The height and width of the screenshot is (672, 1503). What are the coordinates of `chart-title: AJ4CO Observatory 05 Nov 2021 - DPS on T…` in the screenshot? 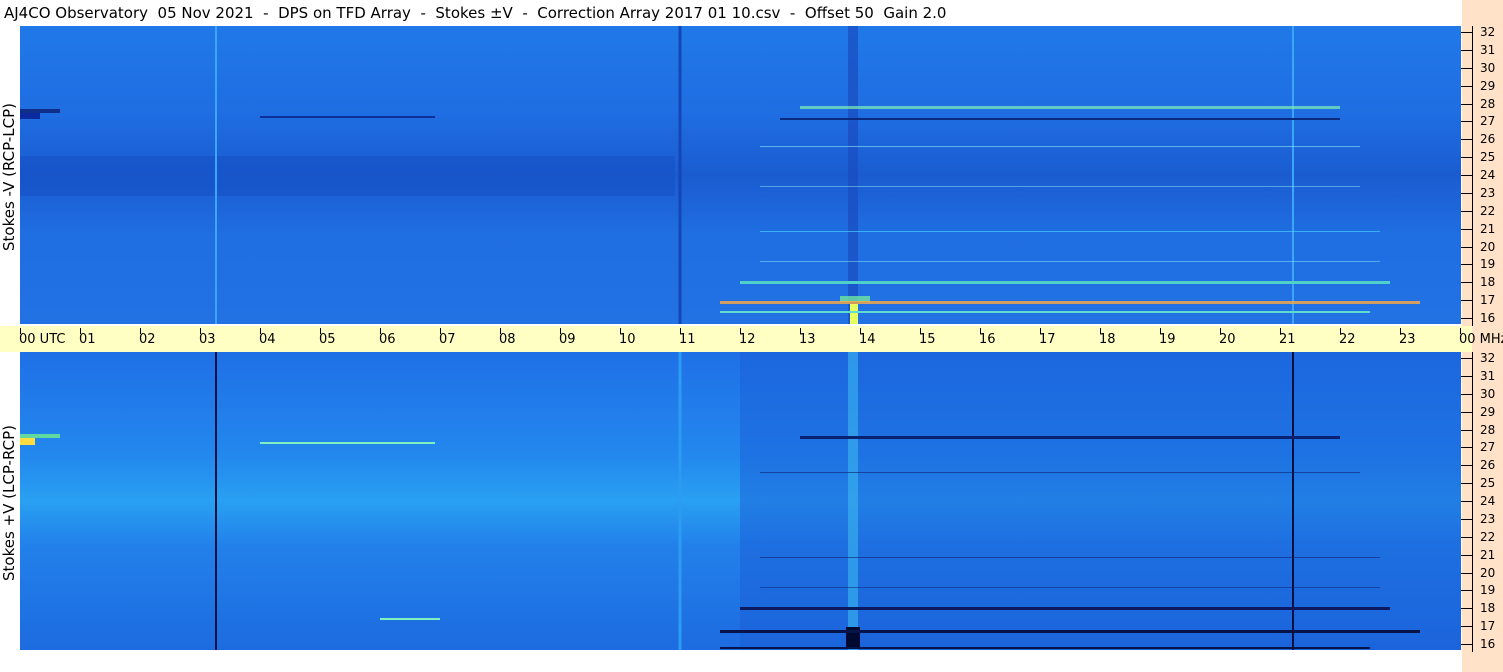 It's located at (475, 13).